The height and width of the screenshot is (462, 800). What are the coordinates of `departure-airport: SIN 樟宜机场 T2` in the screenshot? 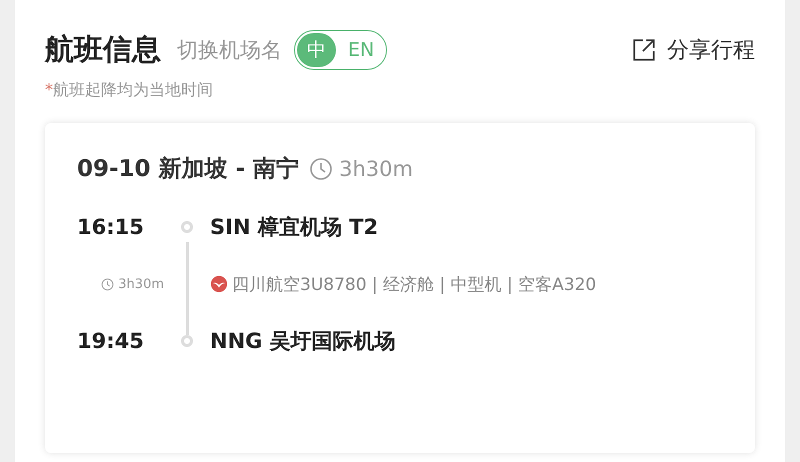 It's located at (294, 227).